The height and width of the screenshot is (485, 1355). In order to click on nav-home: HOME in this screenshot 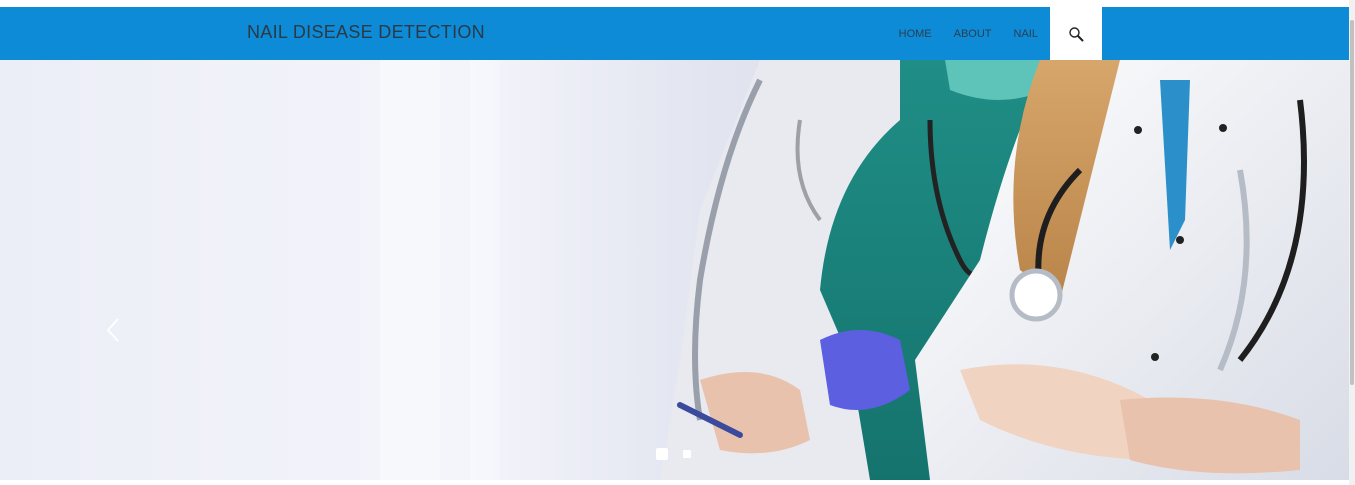, I will do `click(915, 34)`.